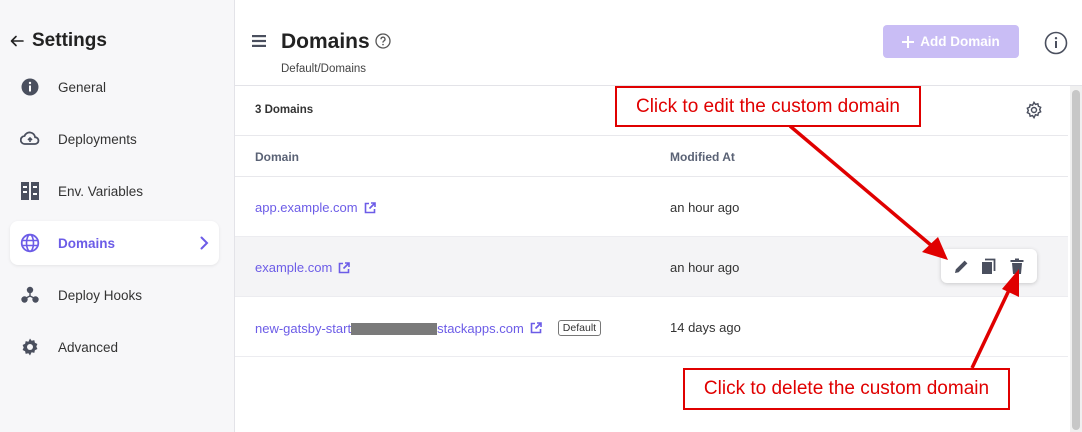 The image size is (1082, 432). I want to click on domain-link: new-gatsby-start stackapps.com Default, so click(428, 328).